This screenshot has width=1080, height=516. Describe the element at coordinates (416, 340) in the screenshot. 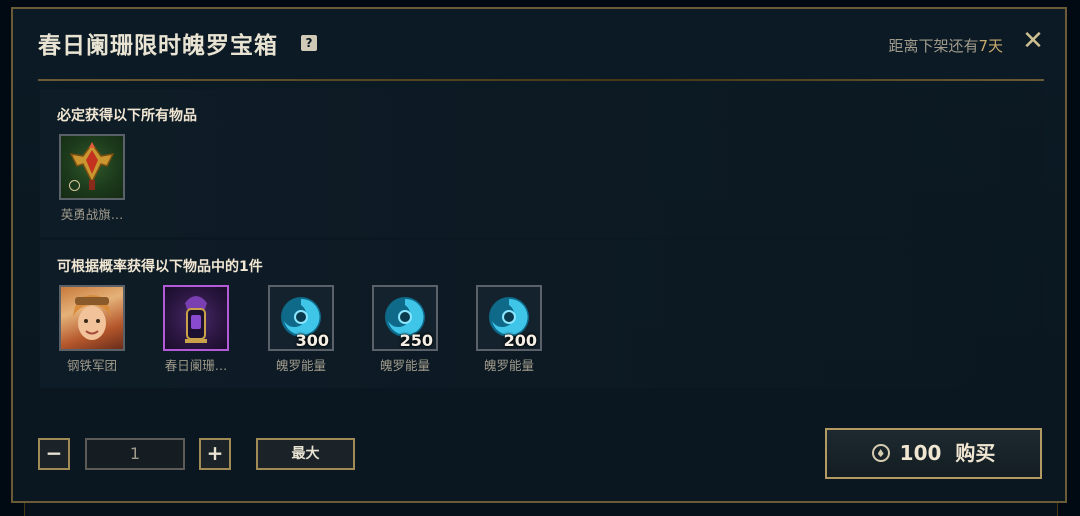

I see `quantity-badge: 250` at that location.